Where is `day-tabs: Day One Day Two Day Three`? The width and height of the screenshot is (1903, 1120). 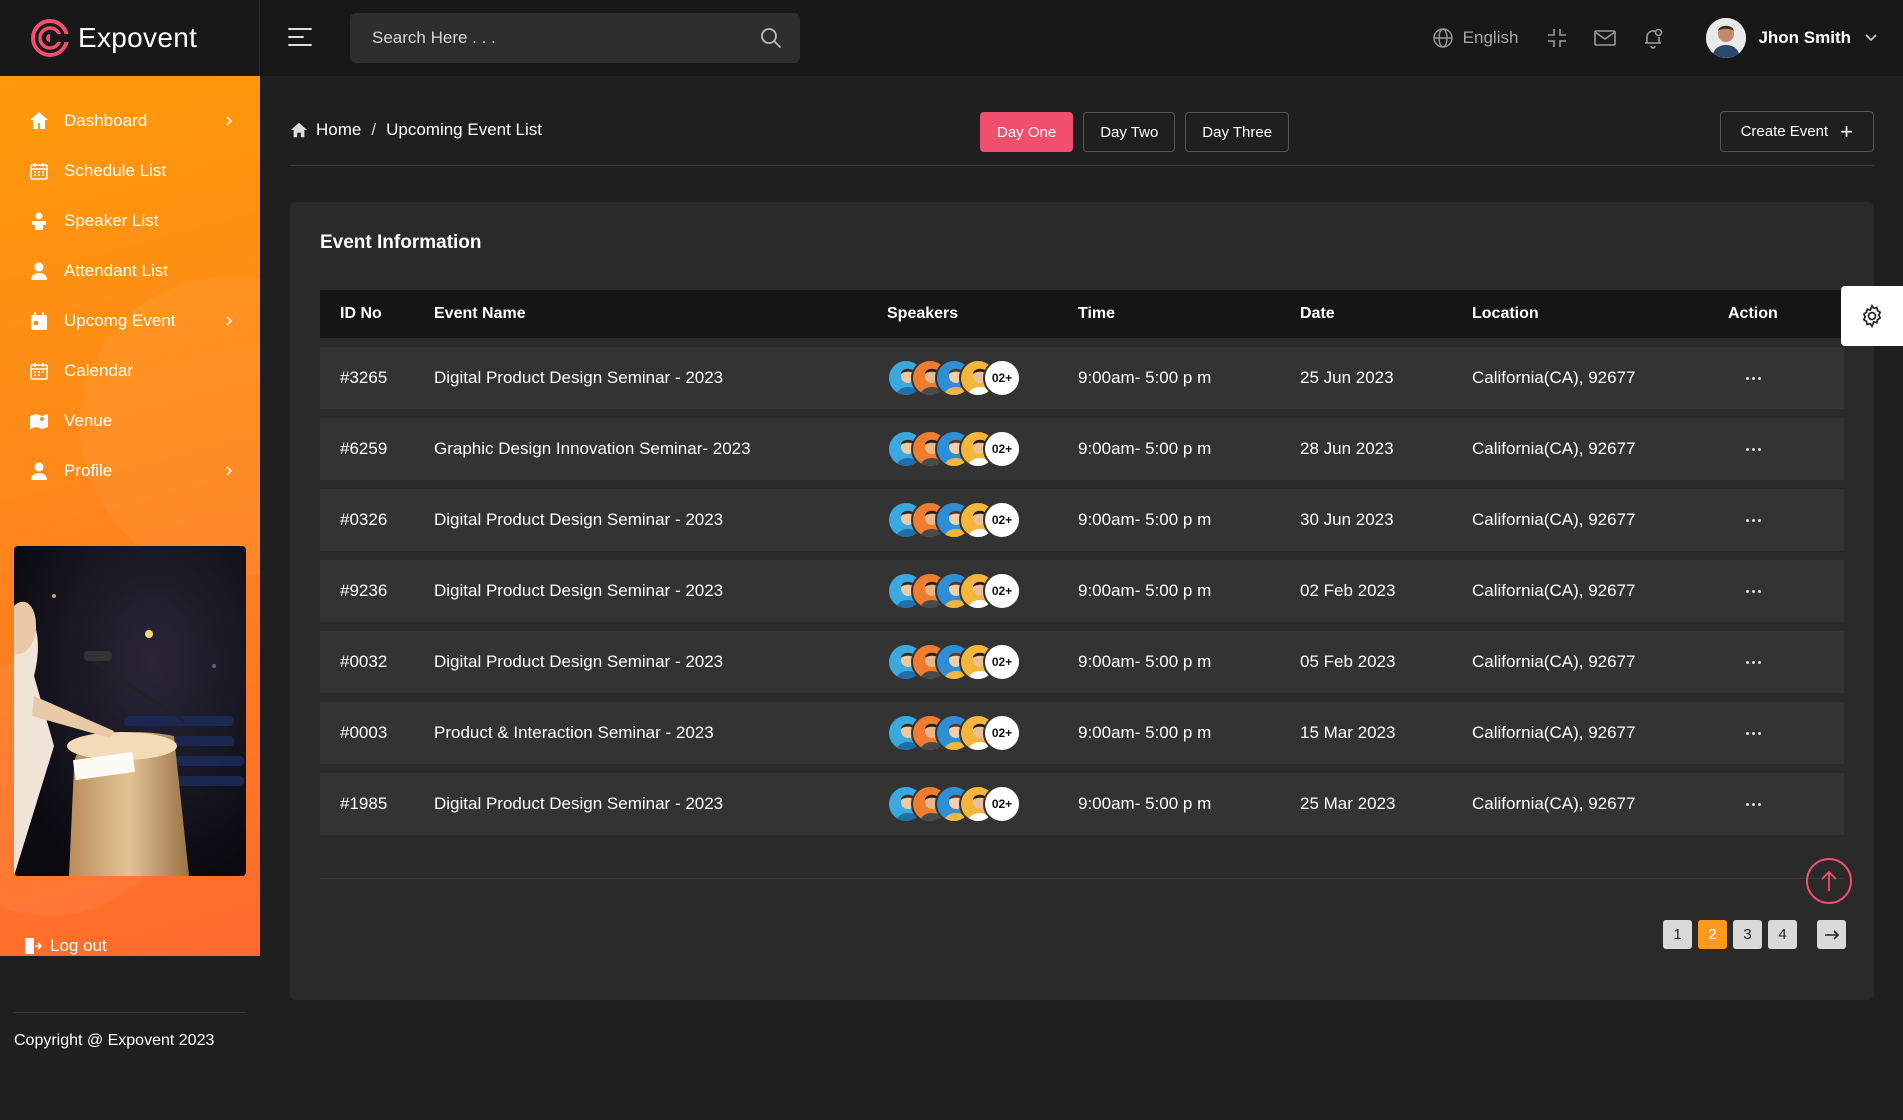 day-tabs: Day One Day Two Day Three is located at coordinates (1139, 132).